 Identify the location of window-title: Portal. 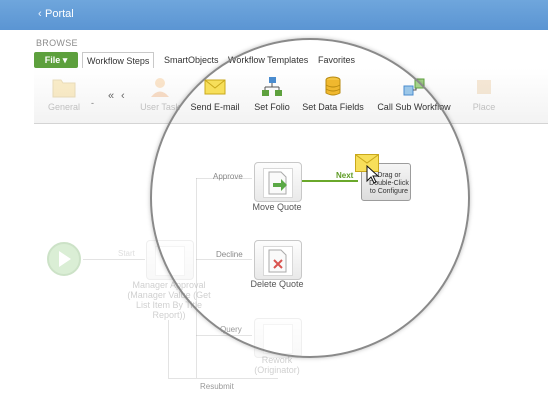
(59, 14).